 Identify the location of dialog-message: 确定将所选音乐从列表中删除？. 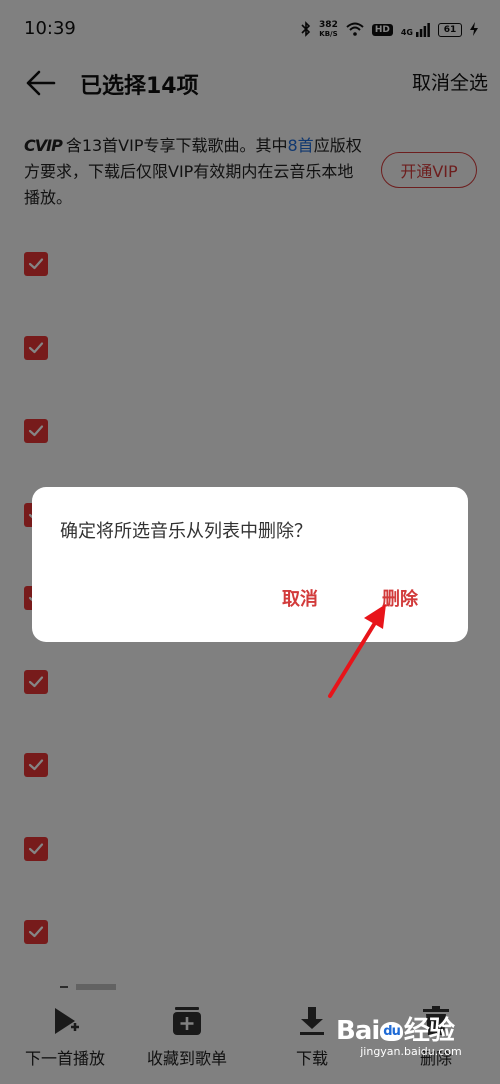
(186, 531).